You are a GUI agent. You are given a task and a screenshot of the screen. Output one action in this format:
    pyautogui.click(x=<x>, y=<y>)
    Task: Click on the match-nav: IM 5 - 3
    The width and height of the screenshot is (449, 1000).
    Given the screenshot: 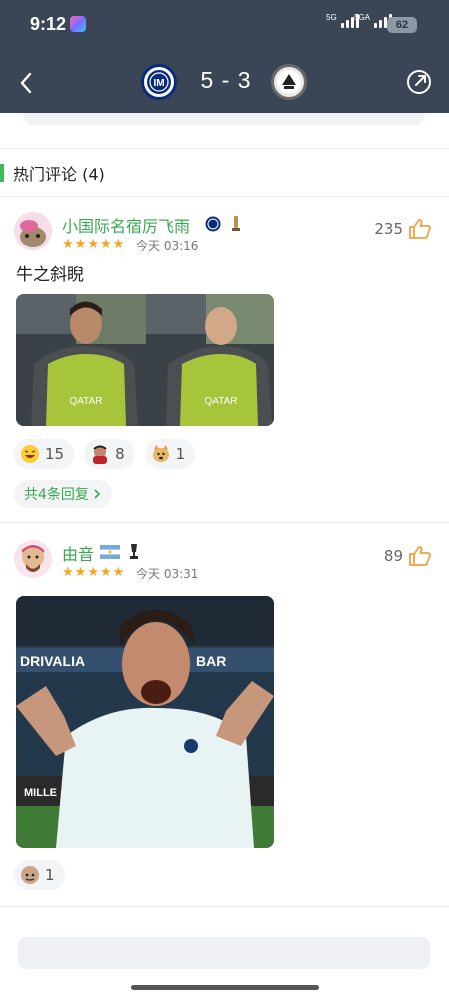 What is the action you would take?
    pyautogui.click(x=224, y=83)
    